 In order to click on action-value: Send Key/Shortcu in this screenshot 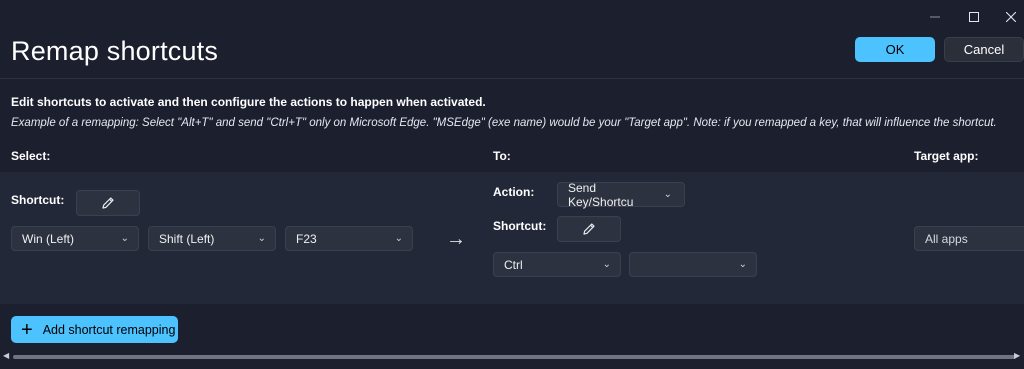, I will do `click(601, 194)`.